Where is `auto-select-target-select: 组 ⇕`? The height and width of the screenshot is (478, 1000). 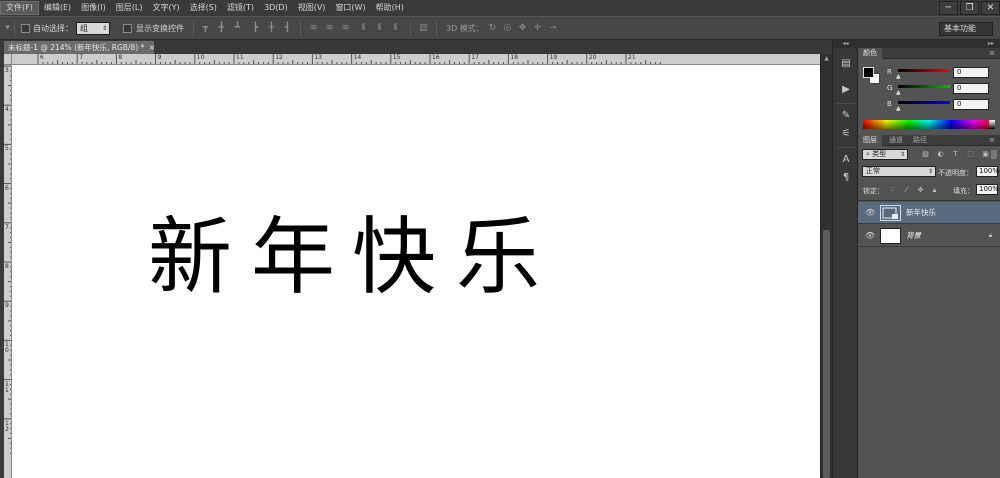 auto-select-target-select: 组 ⇕ is located at coordinates (93, 28).